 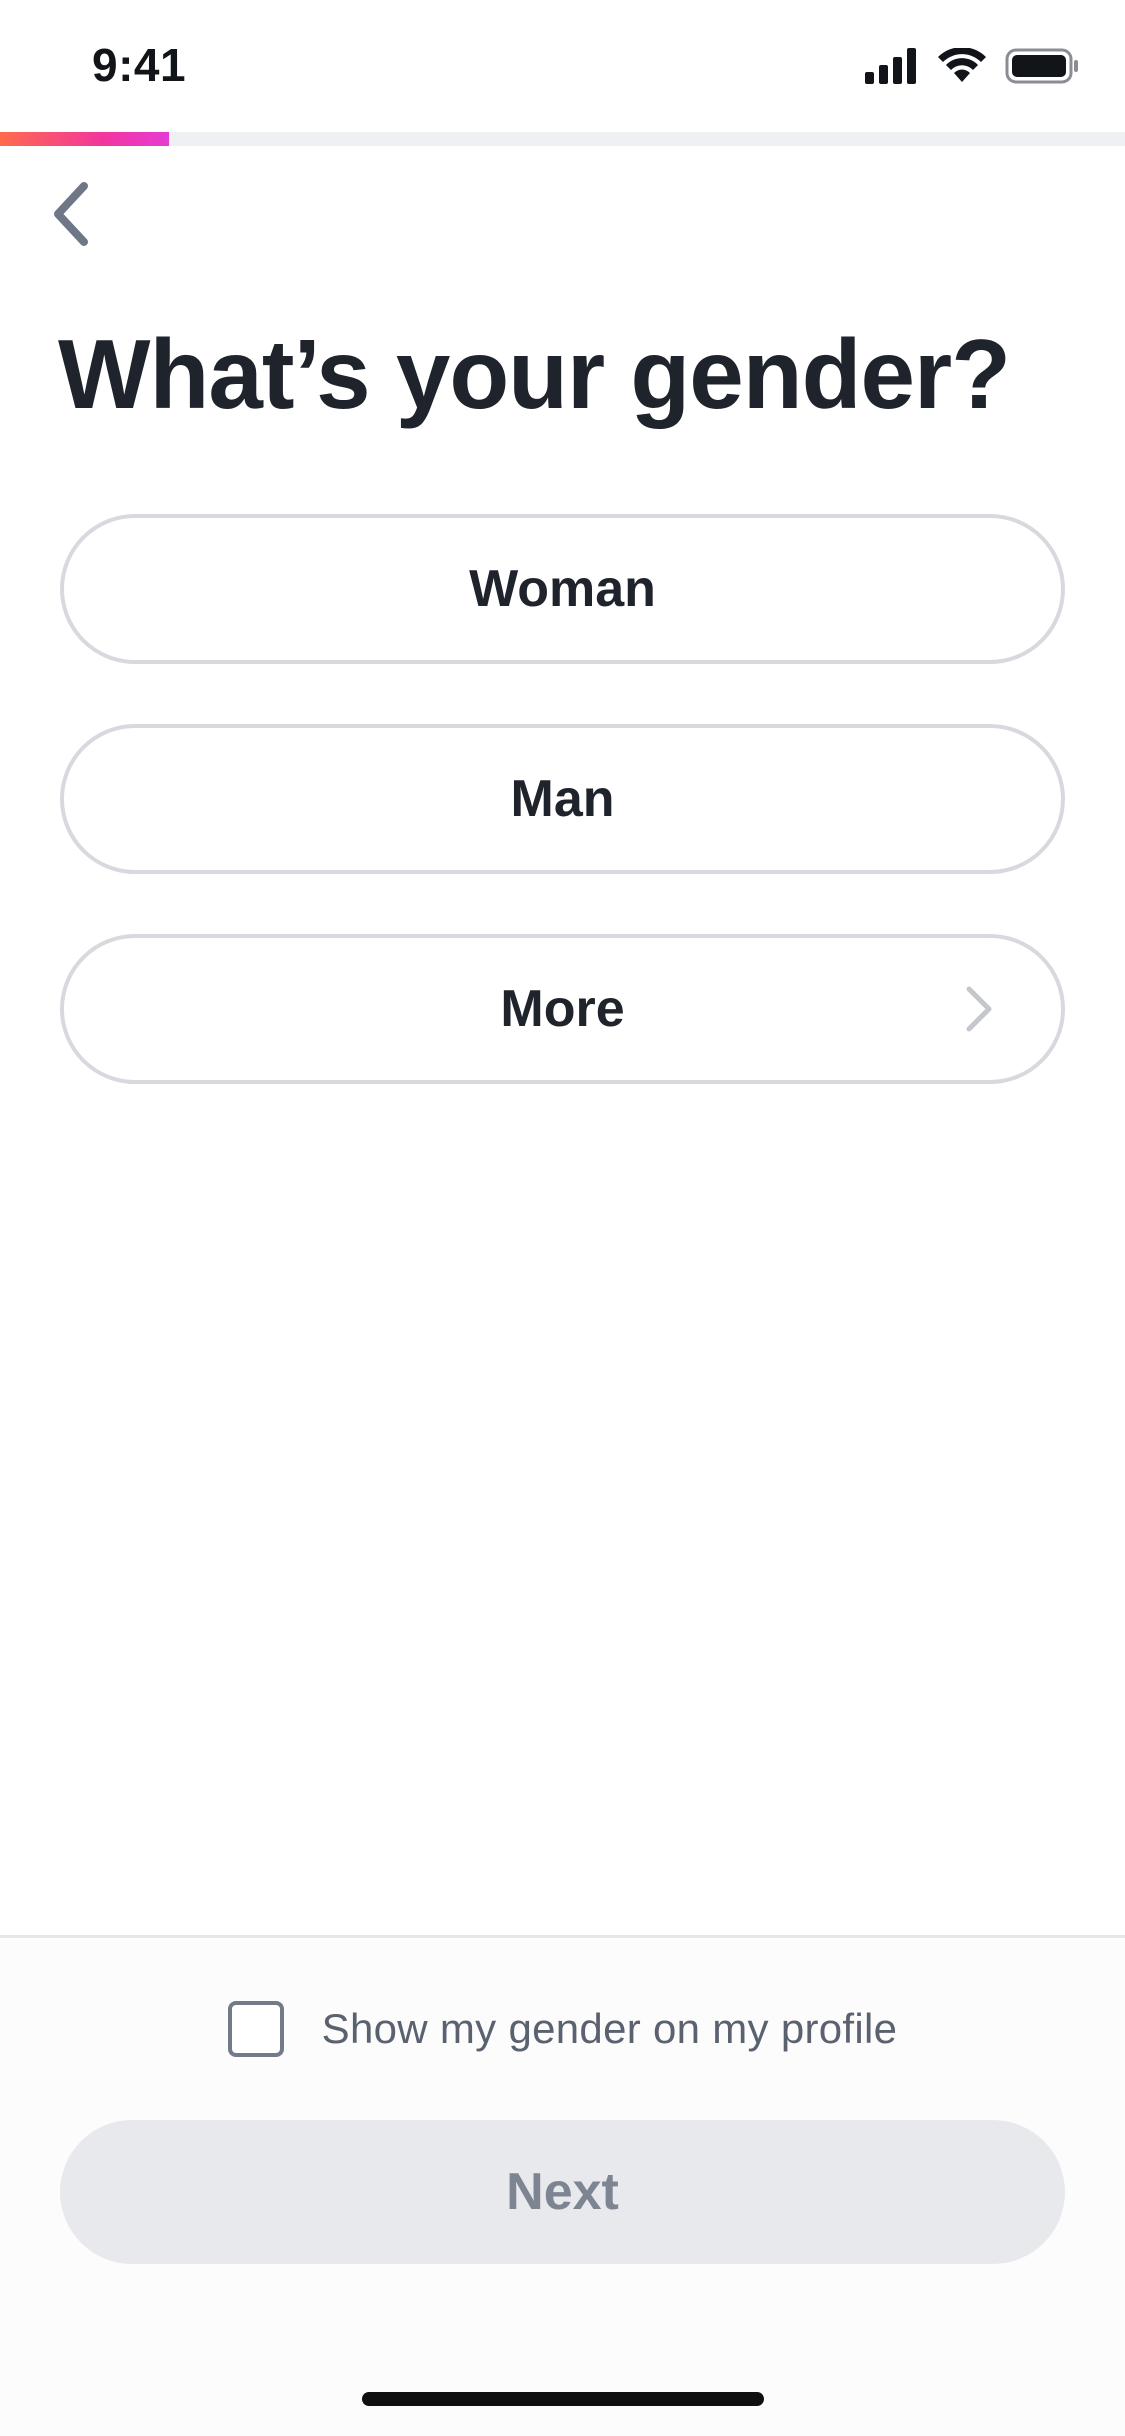 I want to click on show-gender-label: Show my gender on my profile, so click(x=610, y=2029).